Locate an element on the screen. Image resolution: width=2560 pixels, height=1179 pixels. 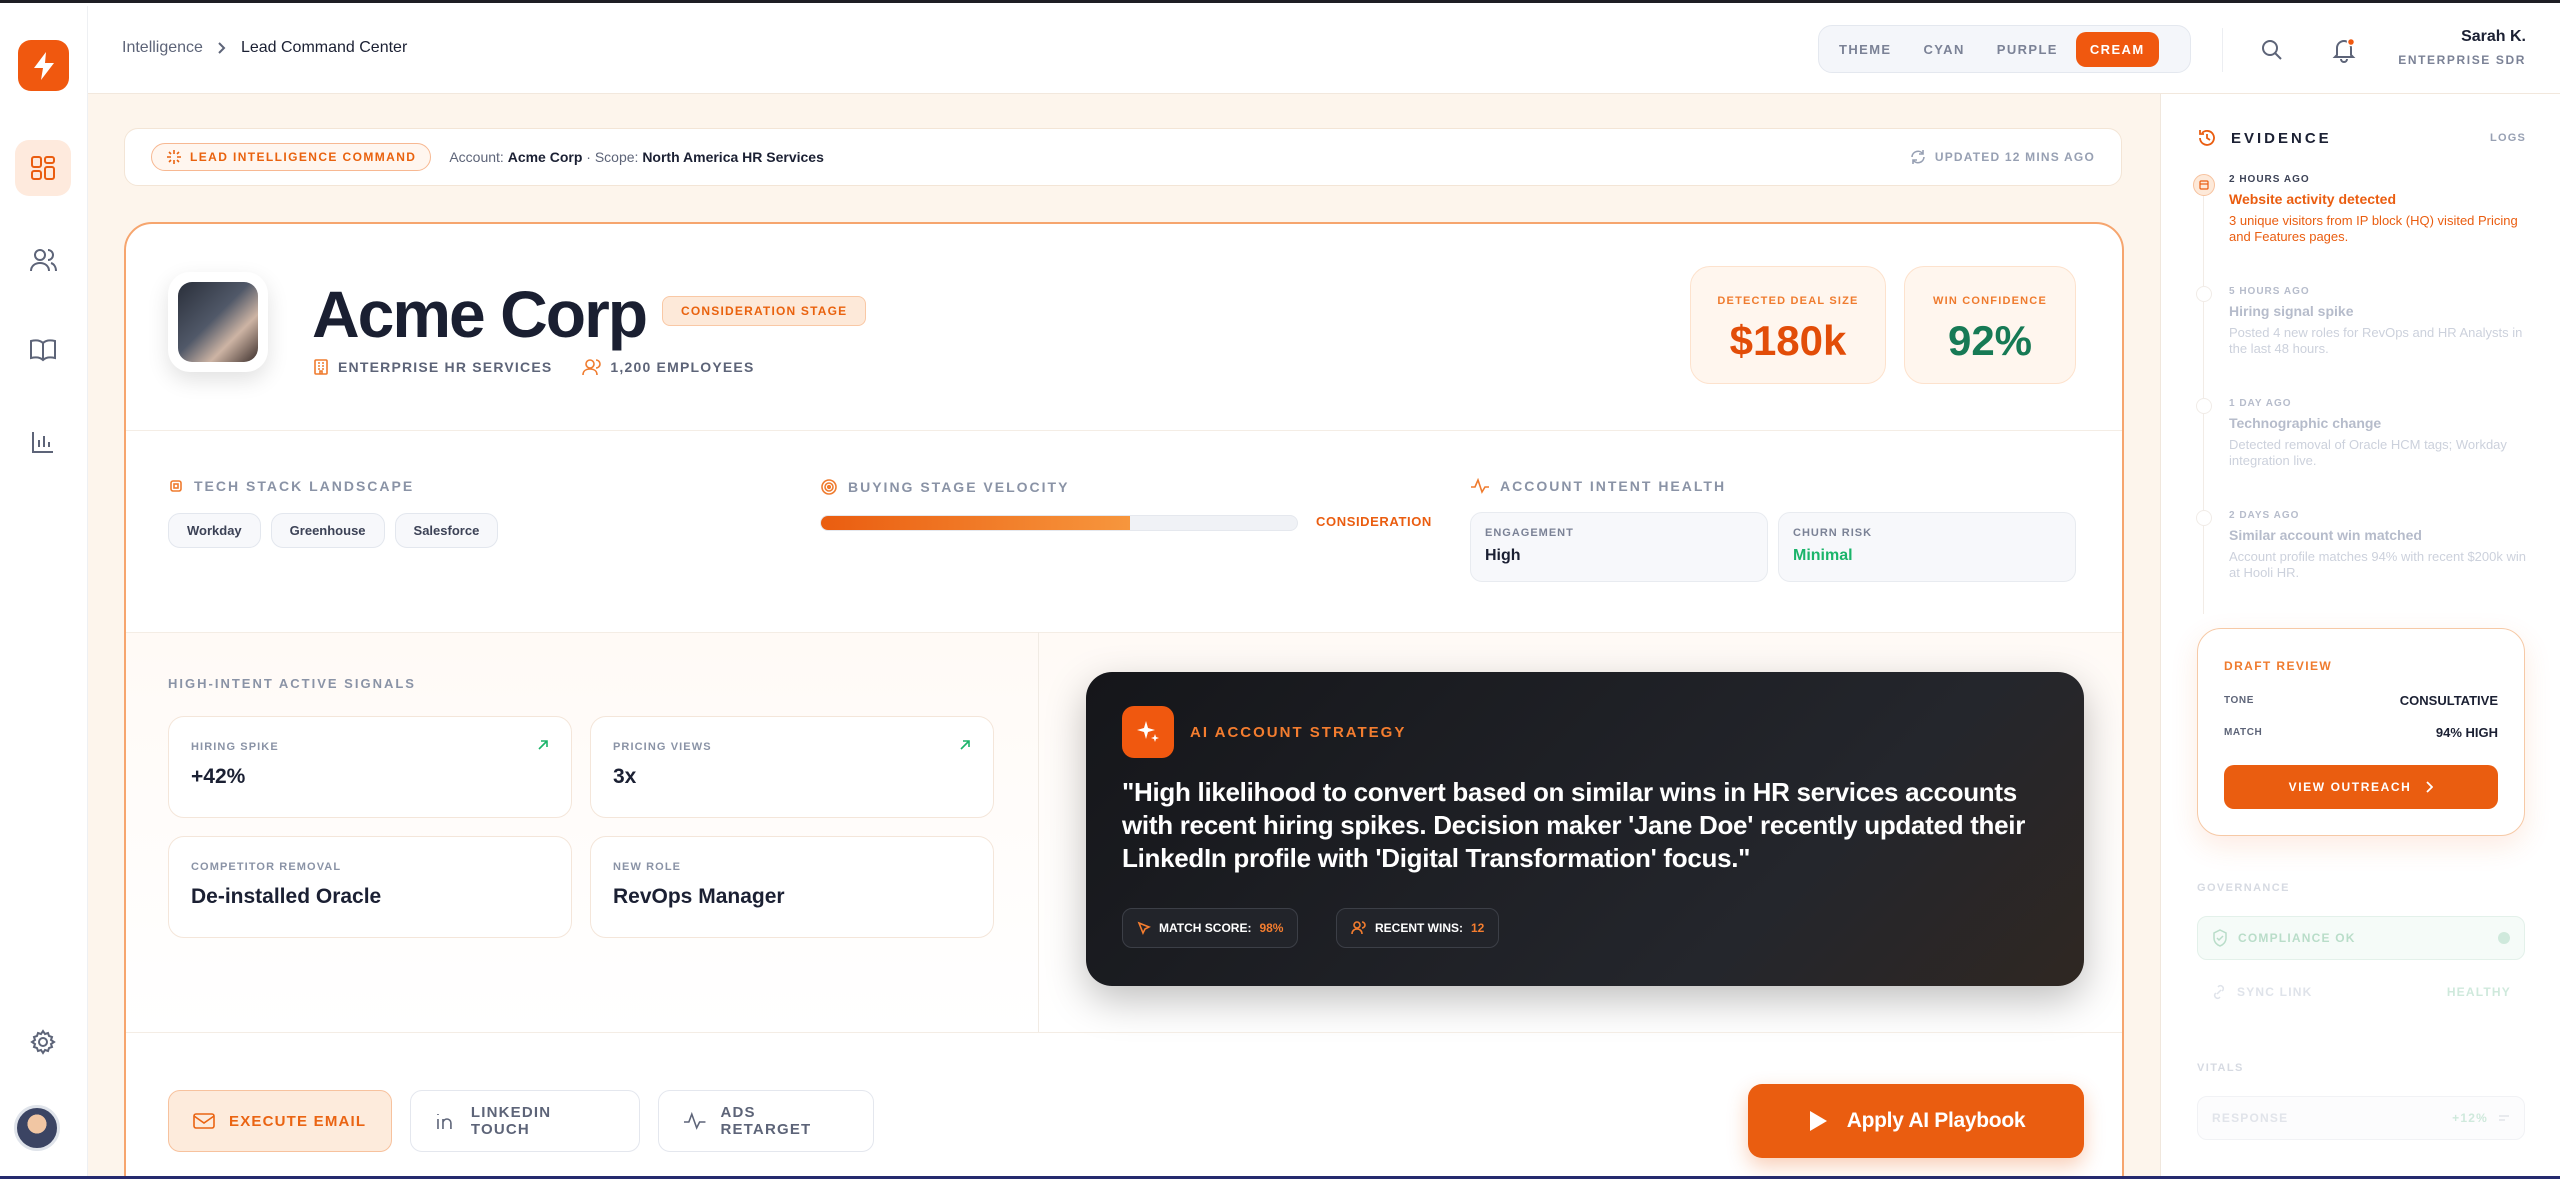
signal-value: De-installed Oracle is located at coordinates (286, 896).